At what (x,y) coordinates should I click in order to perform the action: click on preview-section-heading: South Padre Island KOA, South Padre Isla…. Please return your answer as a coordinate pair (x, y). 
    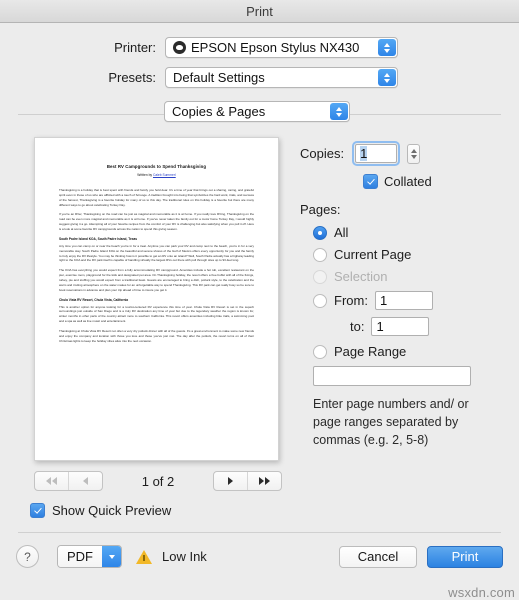
    Looking at the image, I should click on (98, 238).